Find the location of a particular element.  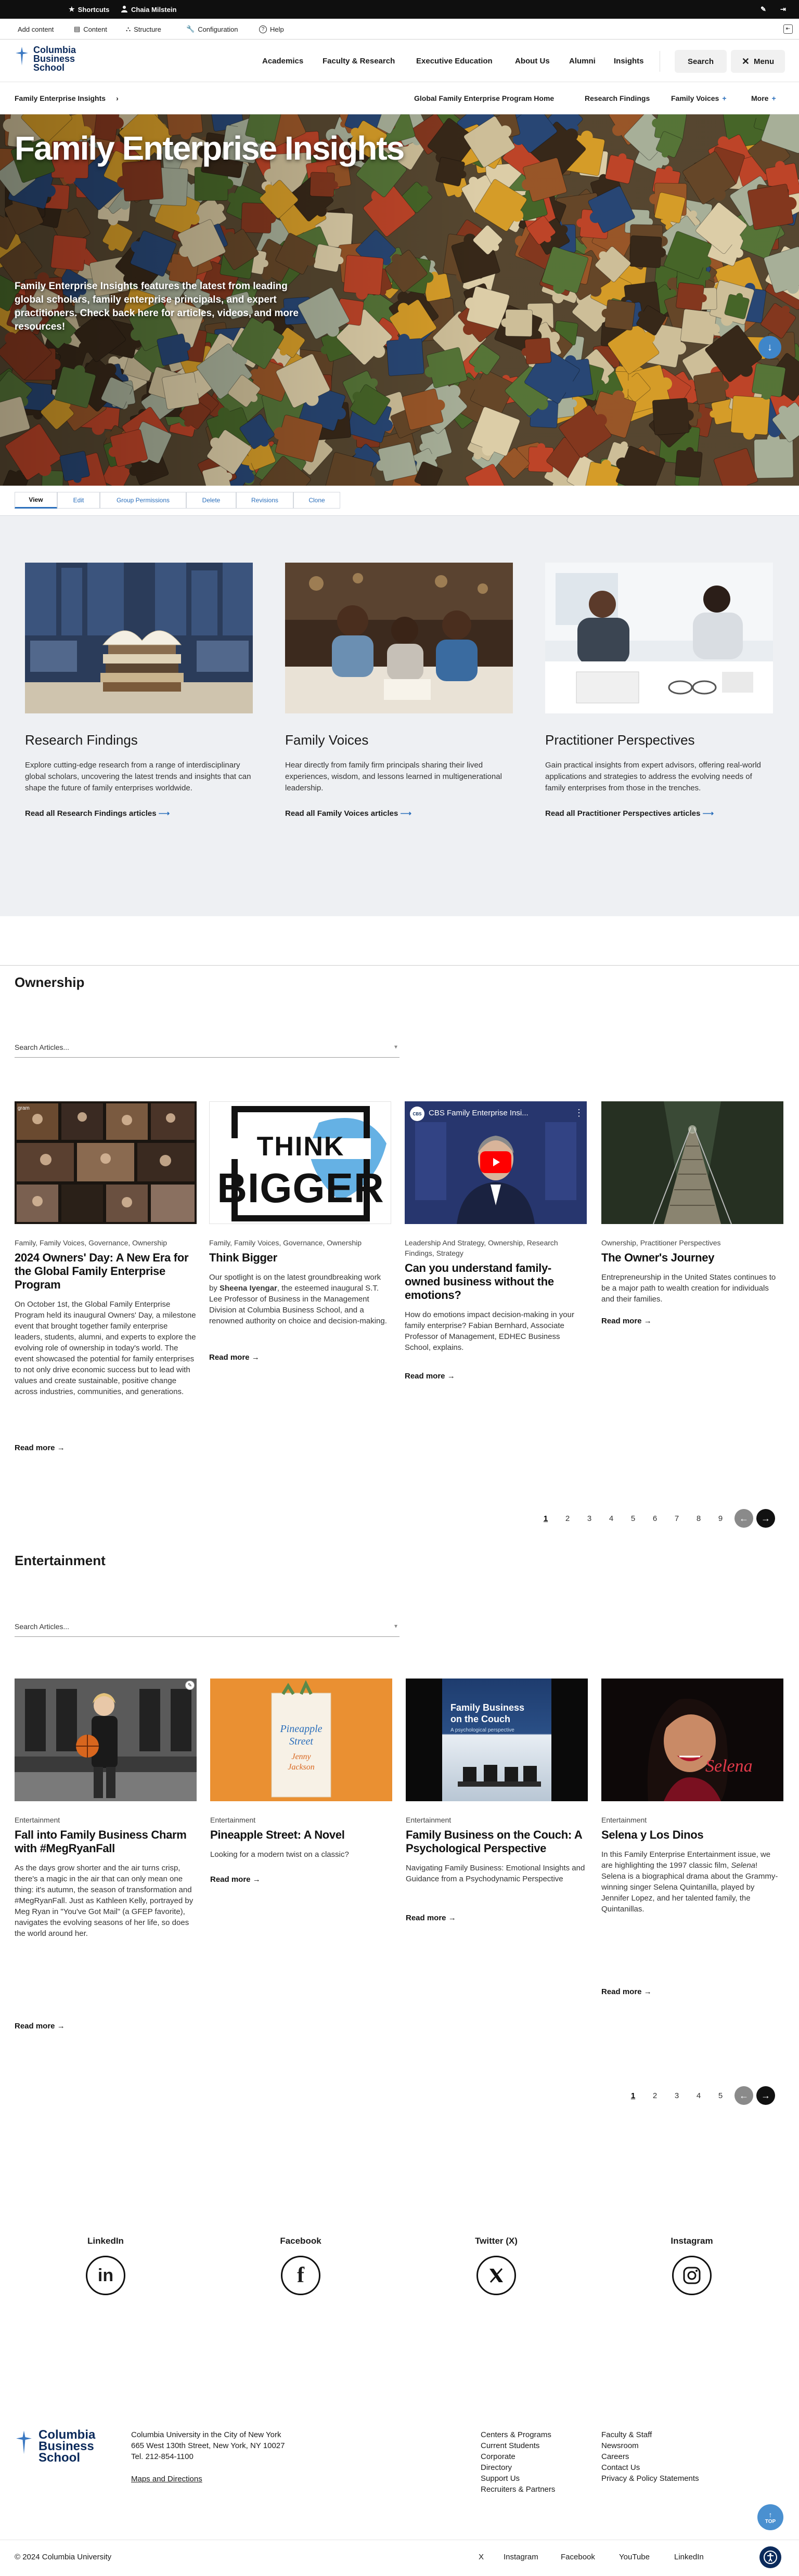

footer-link: Faculty & Staff is located at coordinates (650, 2434).